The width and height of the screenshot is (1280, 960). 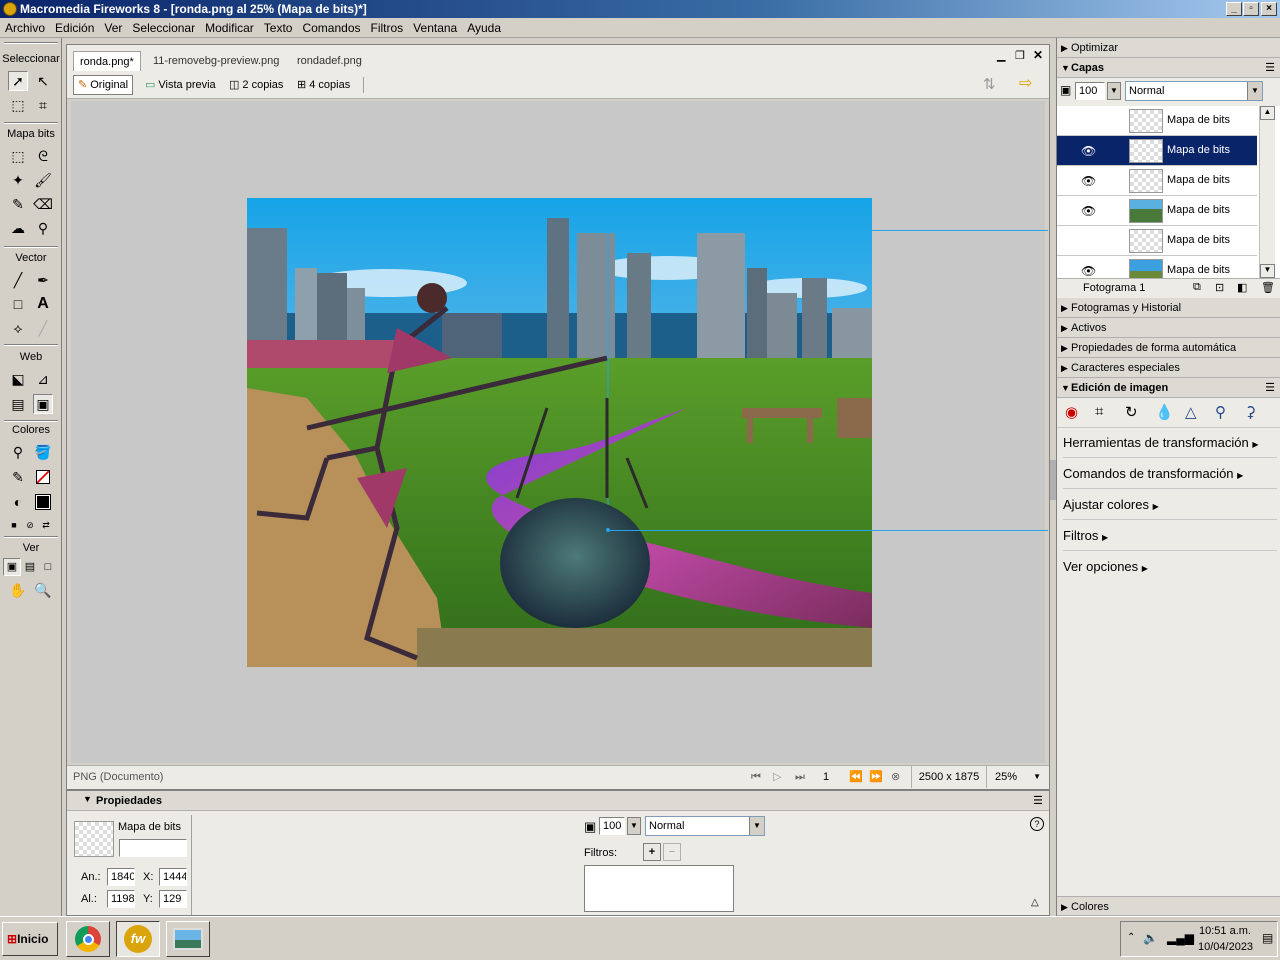 What do you see at coordinates (138, 939) in the screenshot?
I see `taskbar-fireworks: fw` at bounding box center [138, 939].